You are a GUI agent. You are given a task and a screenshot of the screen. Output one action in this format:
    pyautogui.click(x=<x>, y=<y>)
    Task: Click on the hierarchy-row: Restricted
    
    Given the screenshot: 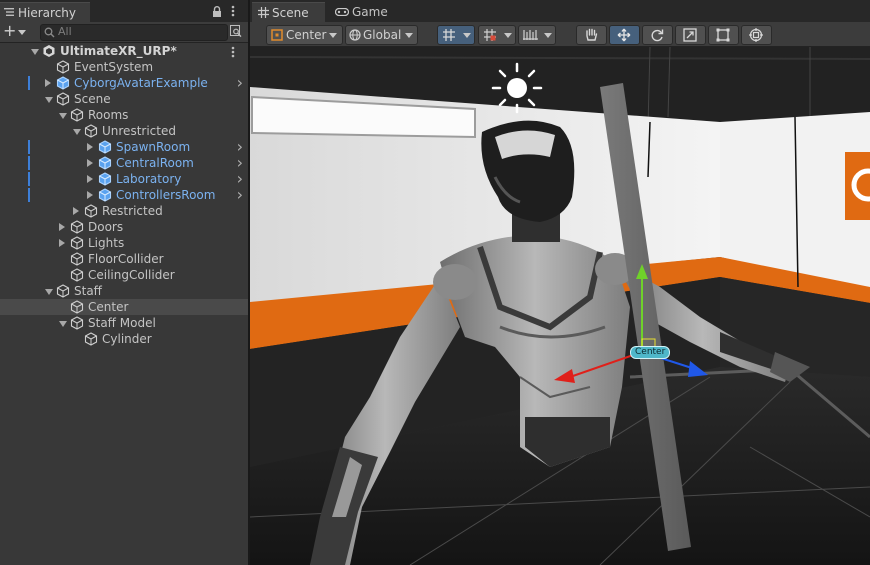 What is the action you would take?
    pyautogui.click(x=124, y=211)
    